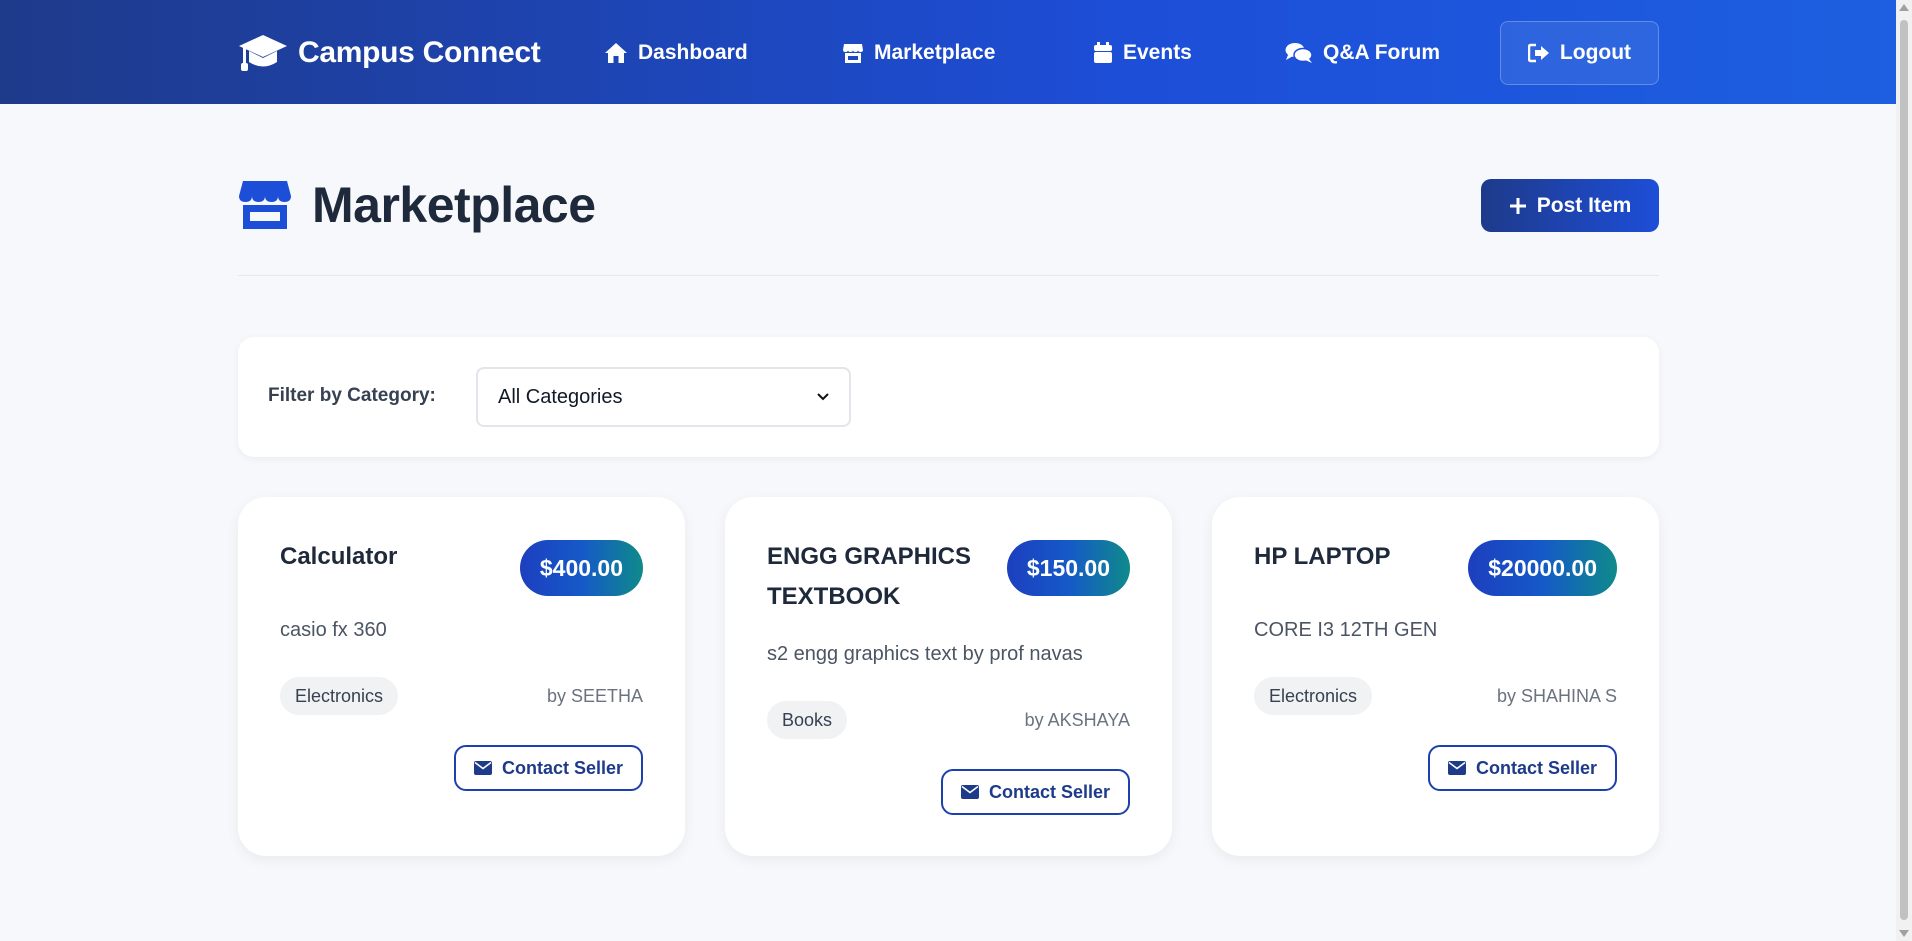 This screenshot has height=941, width=1912. Describe the element at coordinates (1904, 933) in the screenshot. I see `scroll-down-arrow-icon` at that location.